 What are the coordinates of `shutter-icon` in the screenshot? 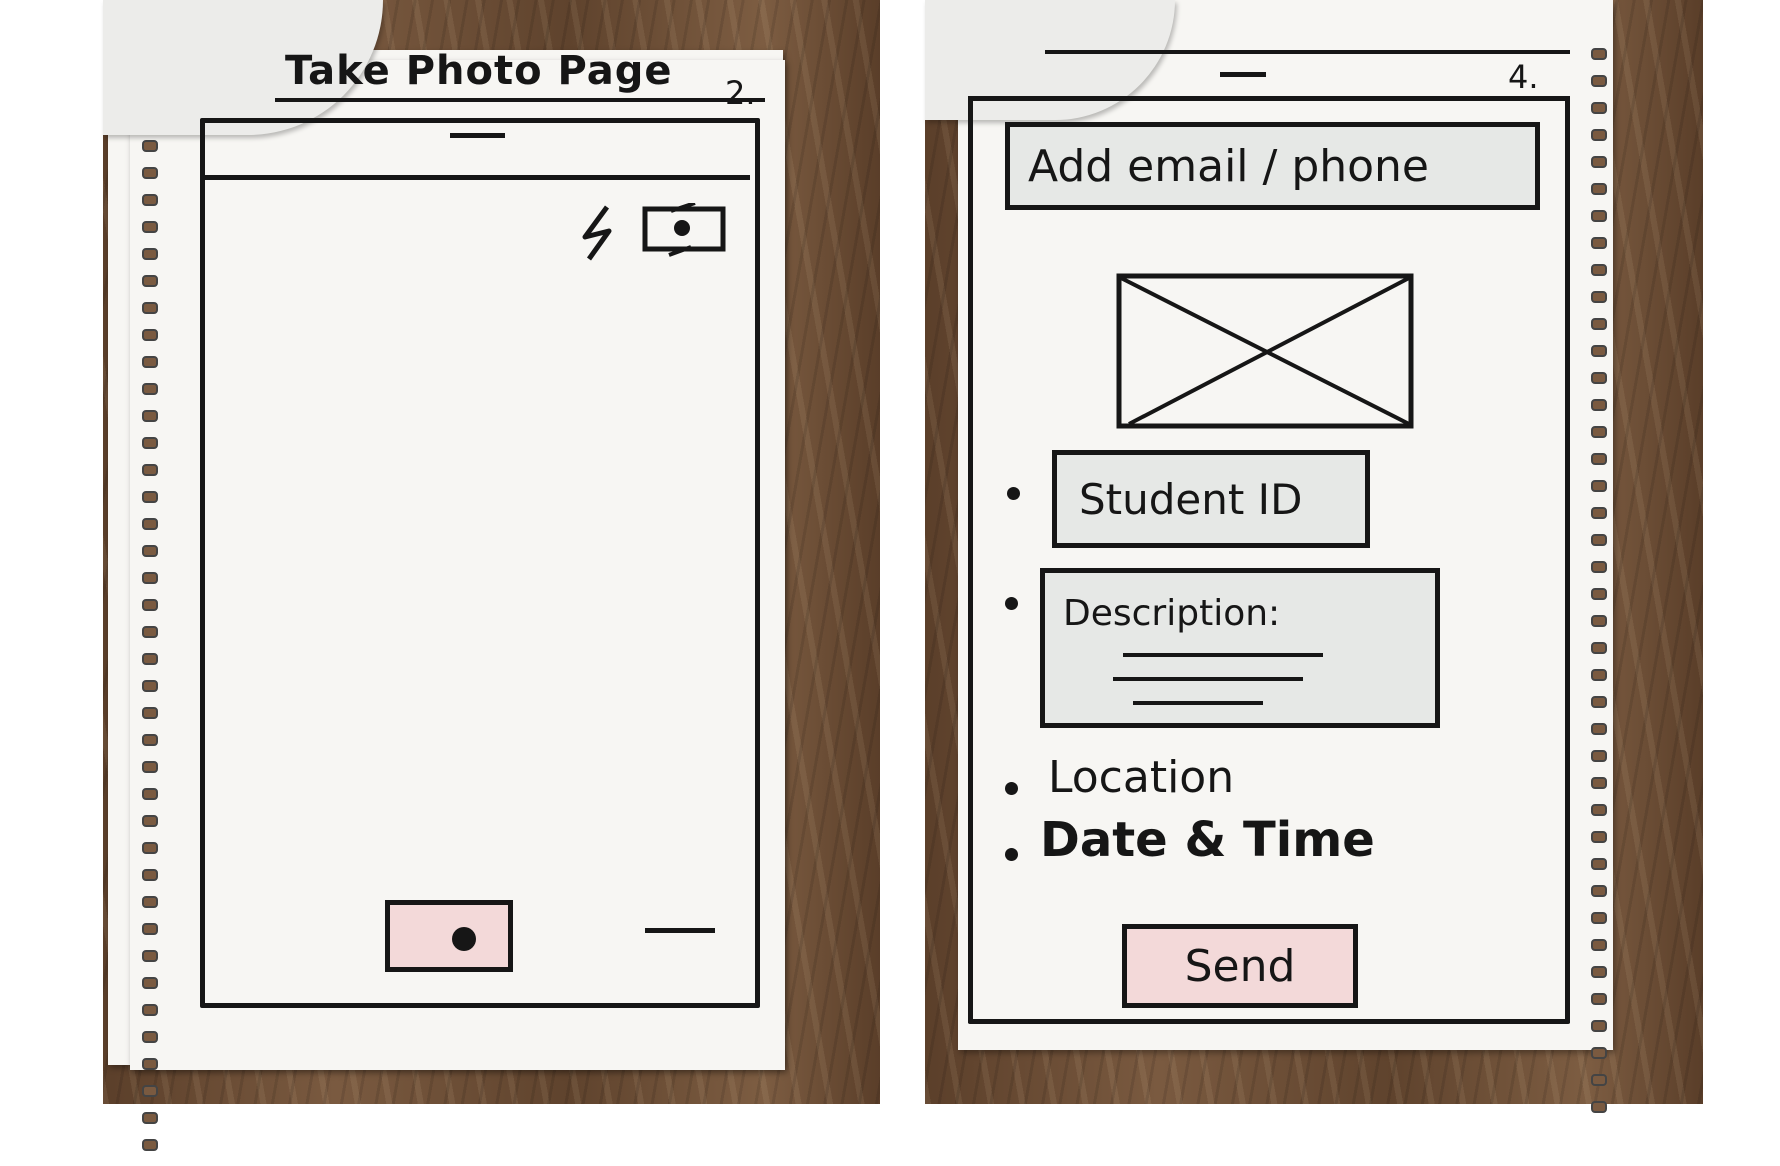 It's located at (464, 939).